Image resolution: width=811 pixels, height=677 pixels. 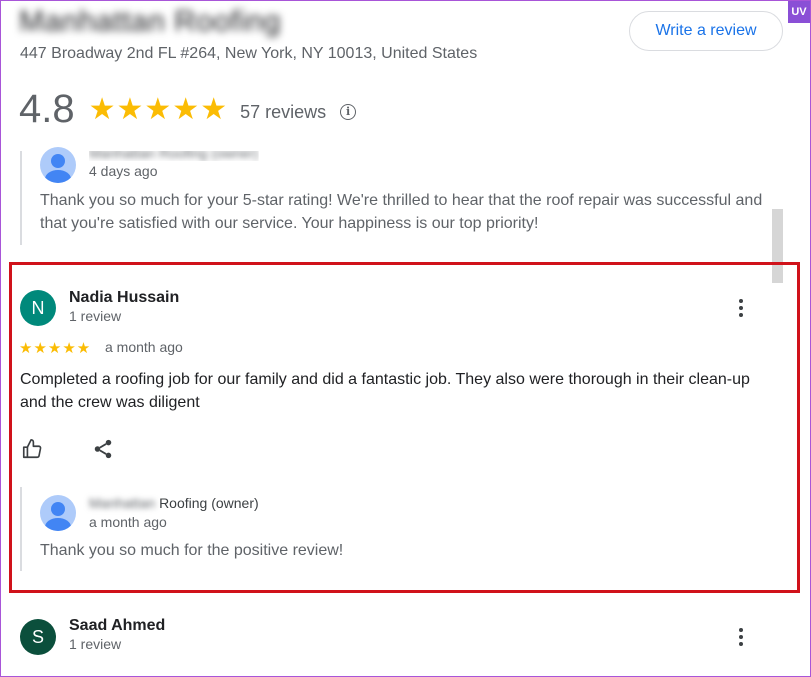 What do you see at coordinates (799, 12) in the screenshot?
I see `uv-badge: UV` at bounding box center [799, 12].